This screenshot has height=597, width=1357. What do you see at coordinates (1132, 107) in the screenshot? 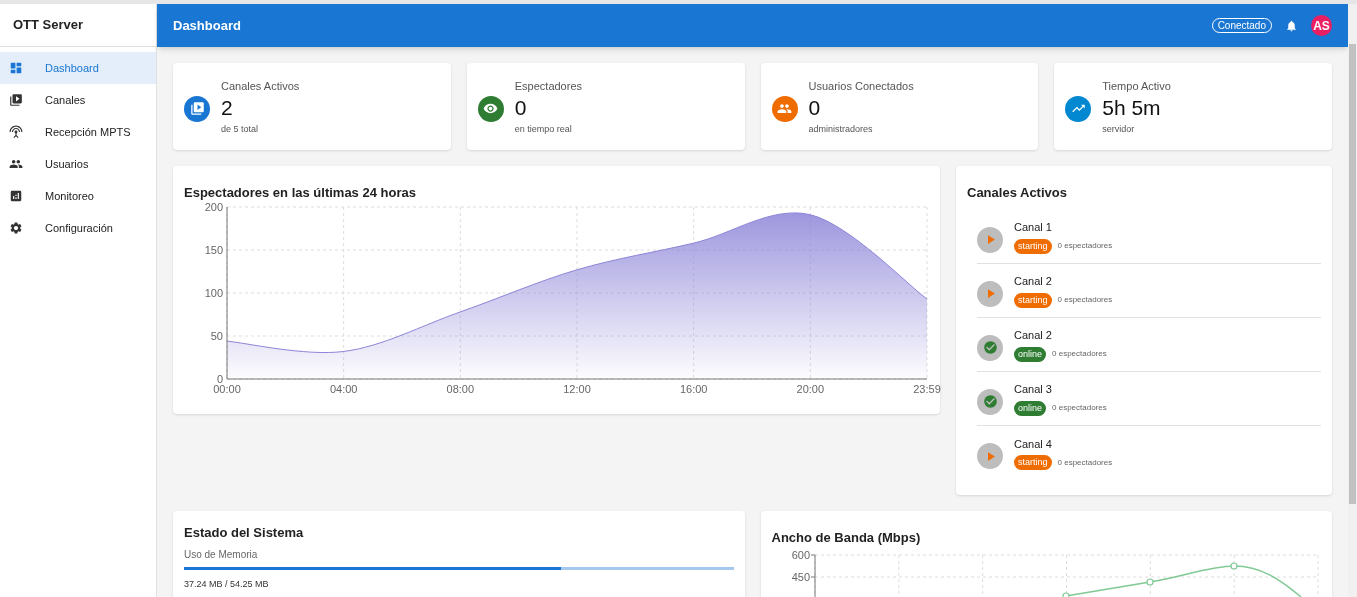
I see `stat-value: 5h 5m` at bounding box center [1132, 107].